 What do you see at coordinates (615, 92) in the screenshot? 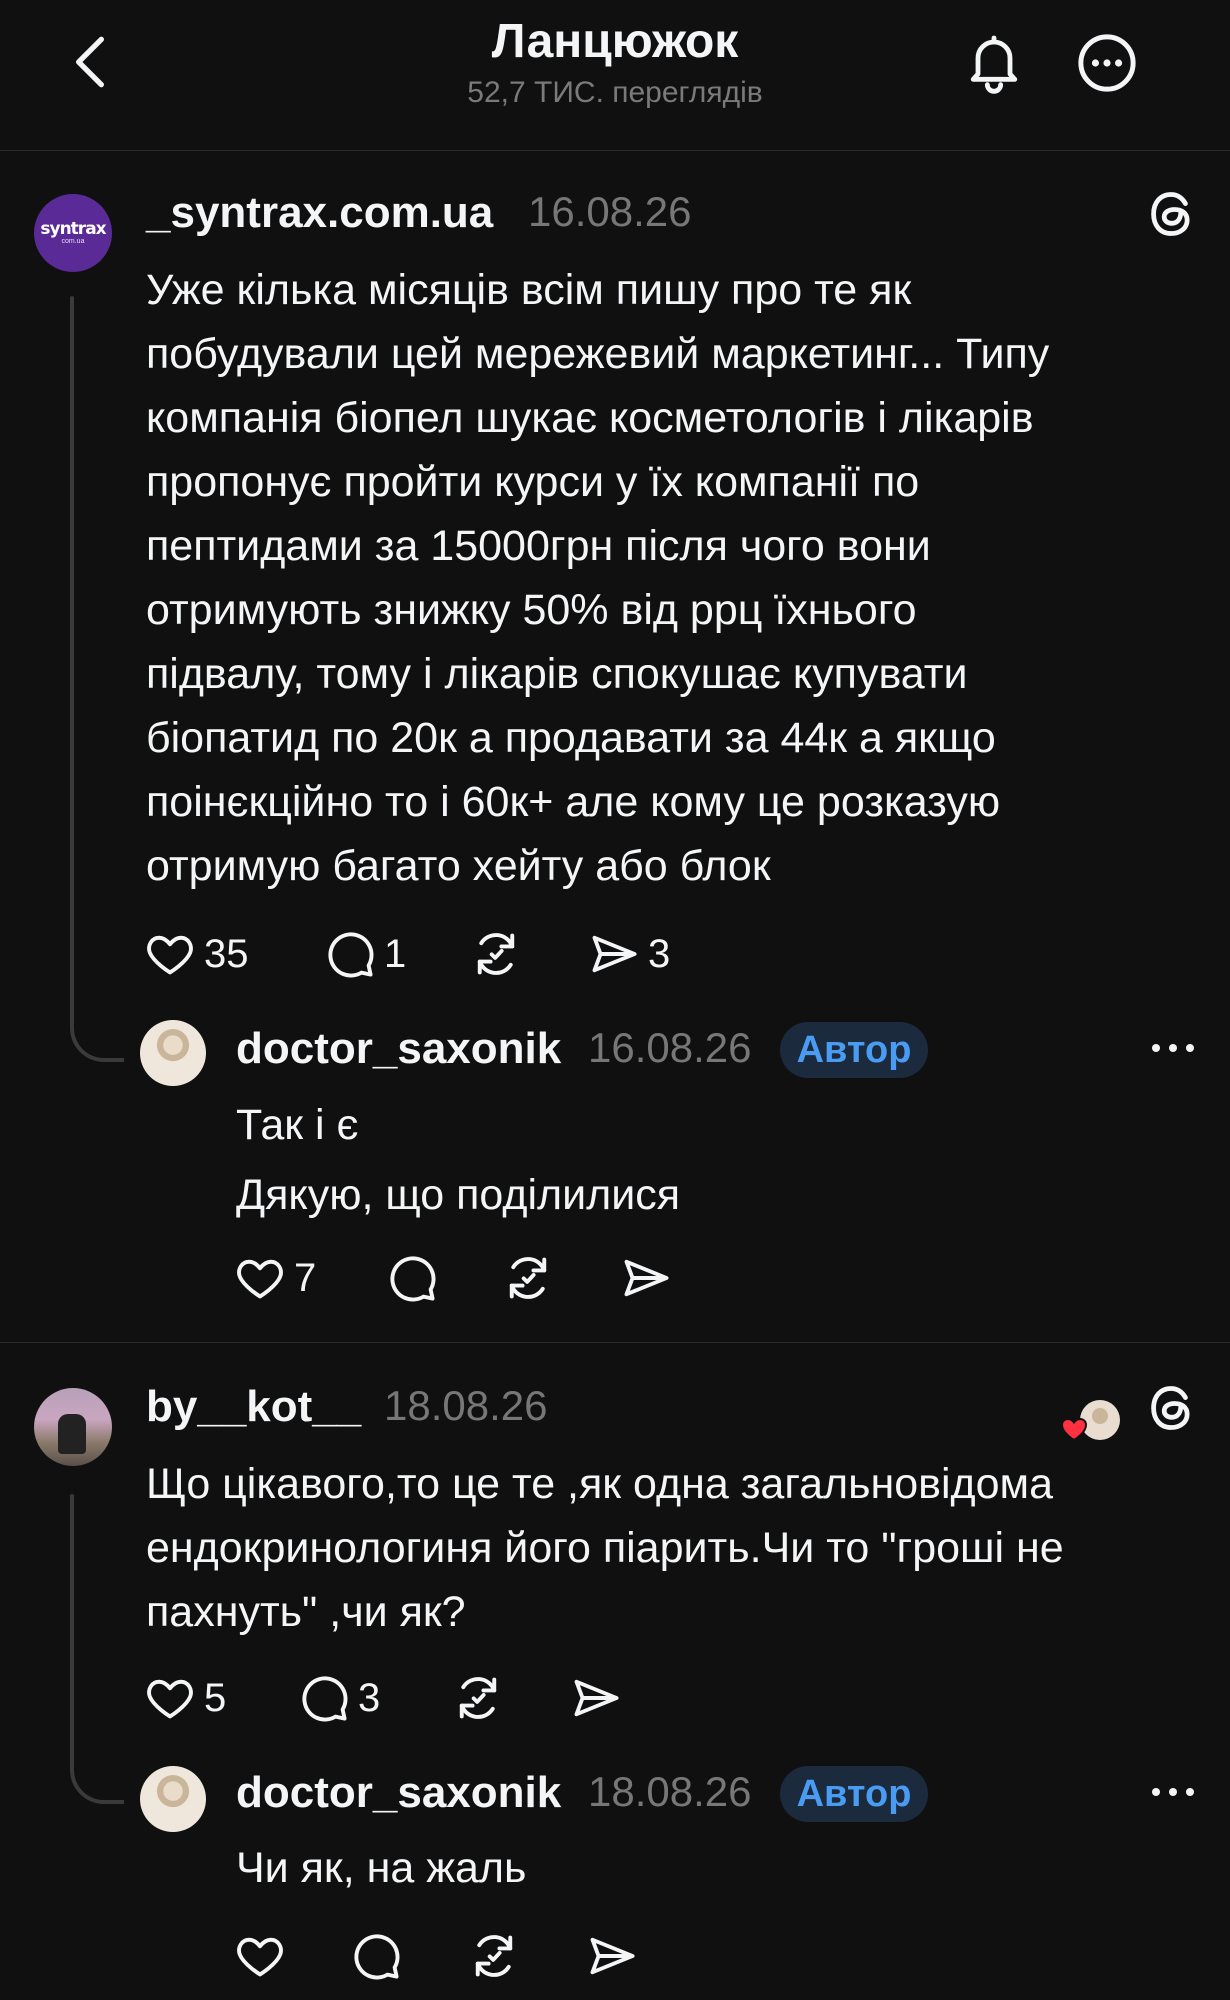
I see `view-count: 52,7 ТИС. переглядів` at bounding box center [615, 92].